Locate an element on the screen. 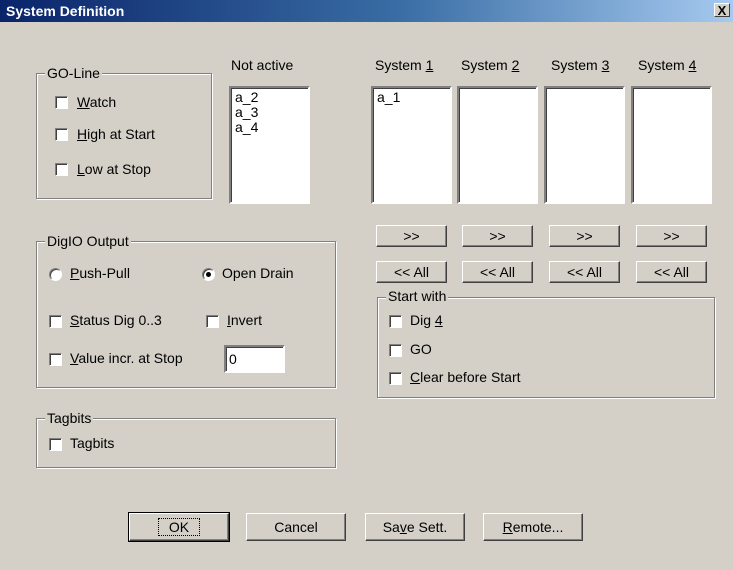  status-dig-label: Status Dig 0..3 is located at coordinates (116, 320).